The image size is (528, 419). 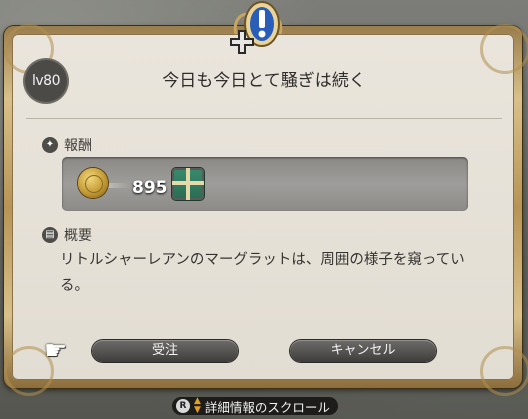 I want to click on summary-label: 概要, so click(x=78, y=236).